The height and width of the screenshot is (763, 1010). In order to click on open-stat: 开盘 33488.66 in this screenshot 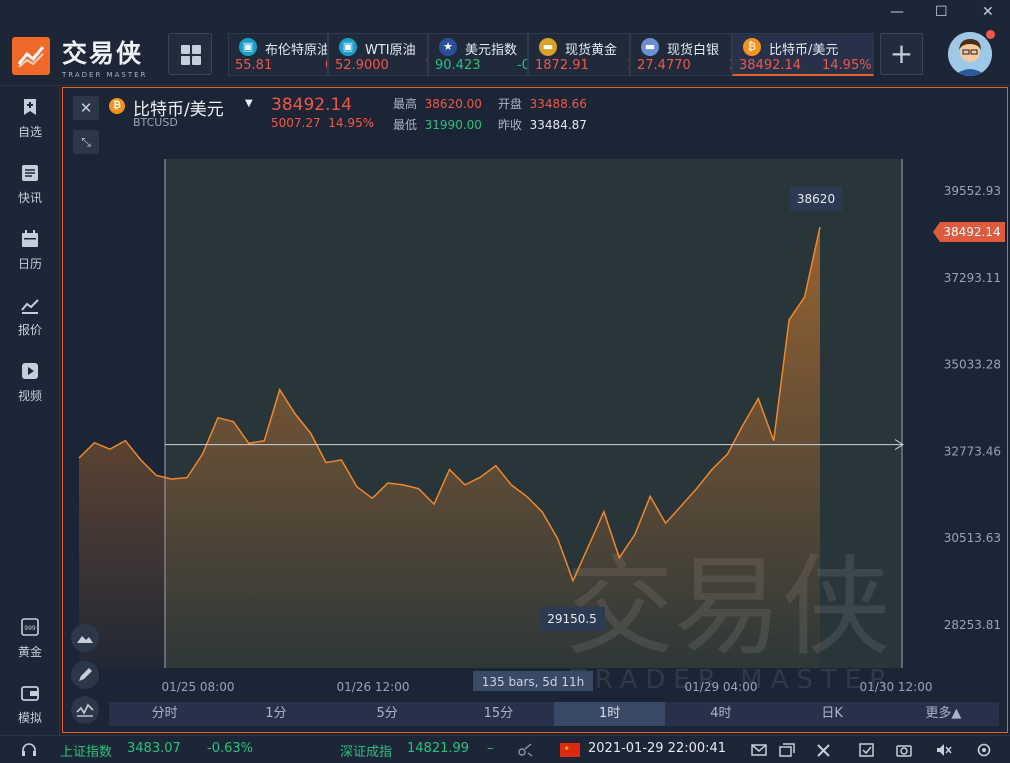, I will do `click(542, 103)`.